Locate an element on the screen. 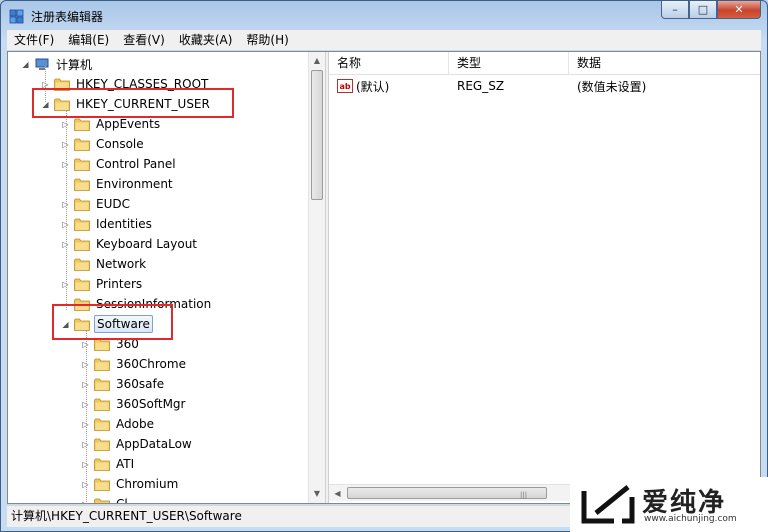 This screenshot has width=768, height=532. tree-node-key: Network is located at coordinates (104, 264).